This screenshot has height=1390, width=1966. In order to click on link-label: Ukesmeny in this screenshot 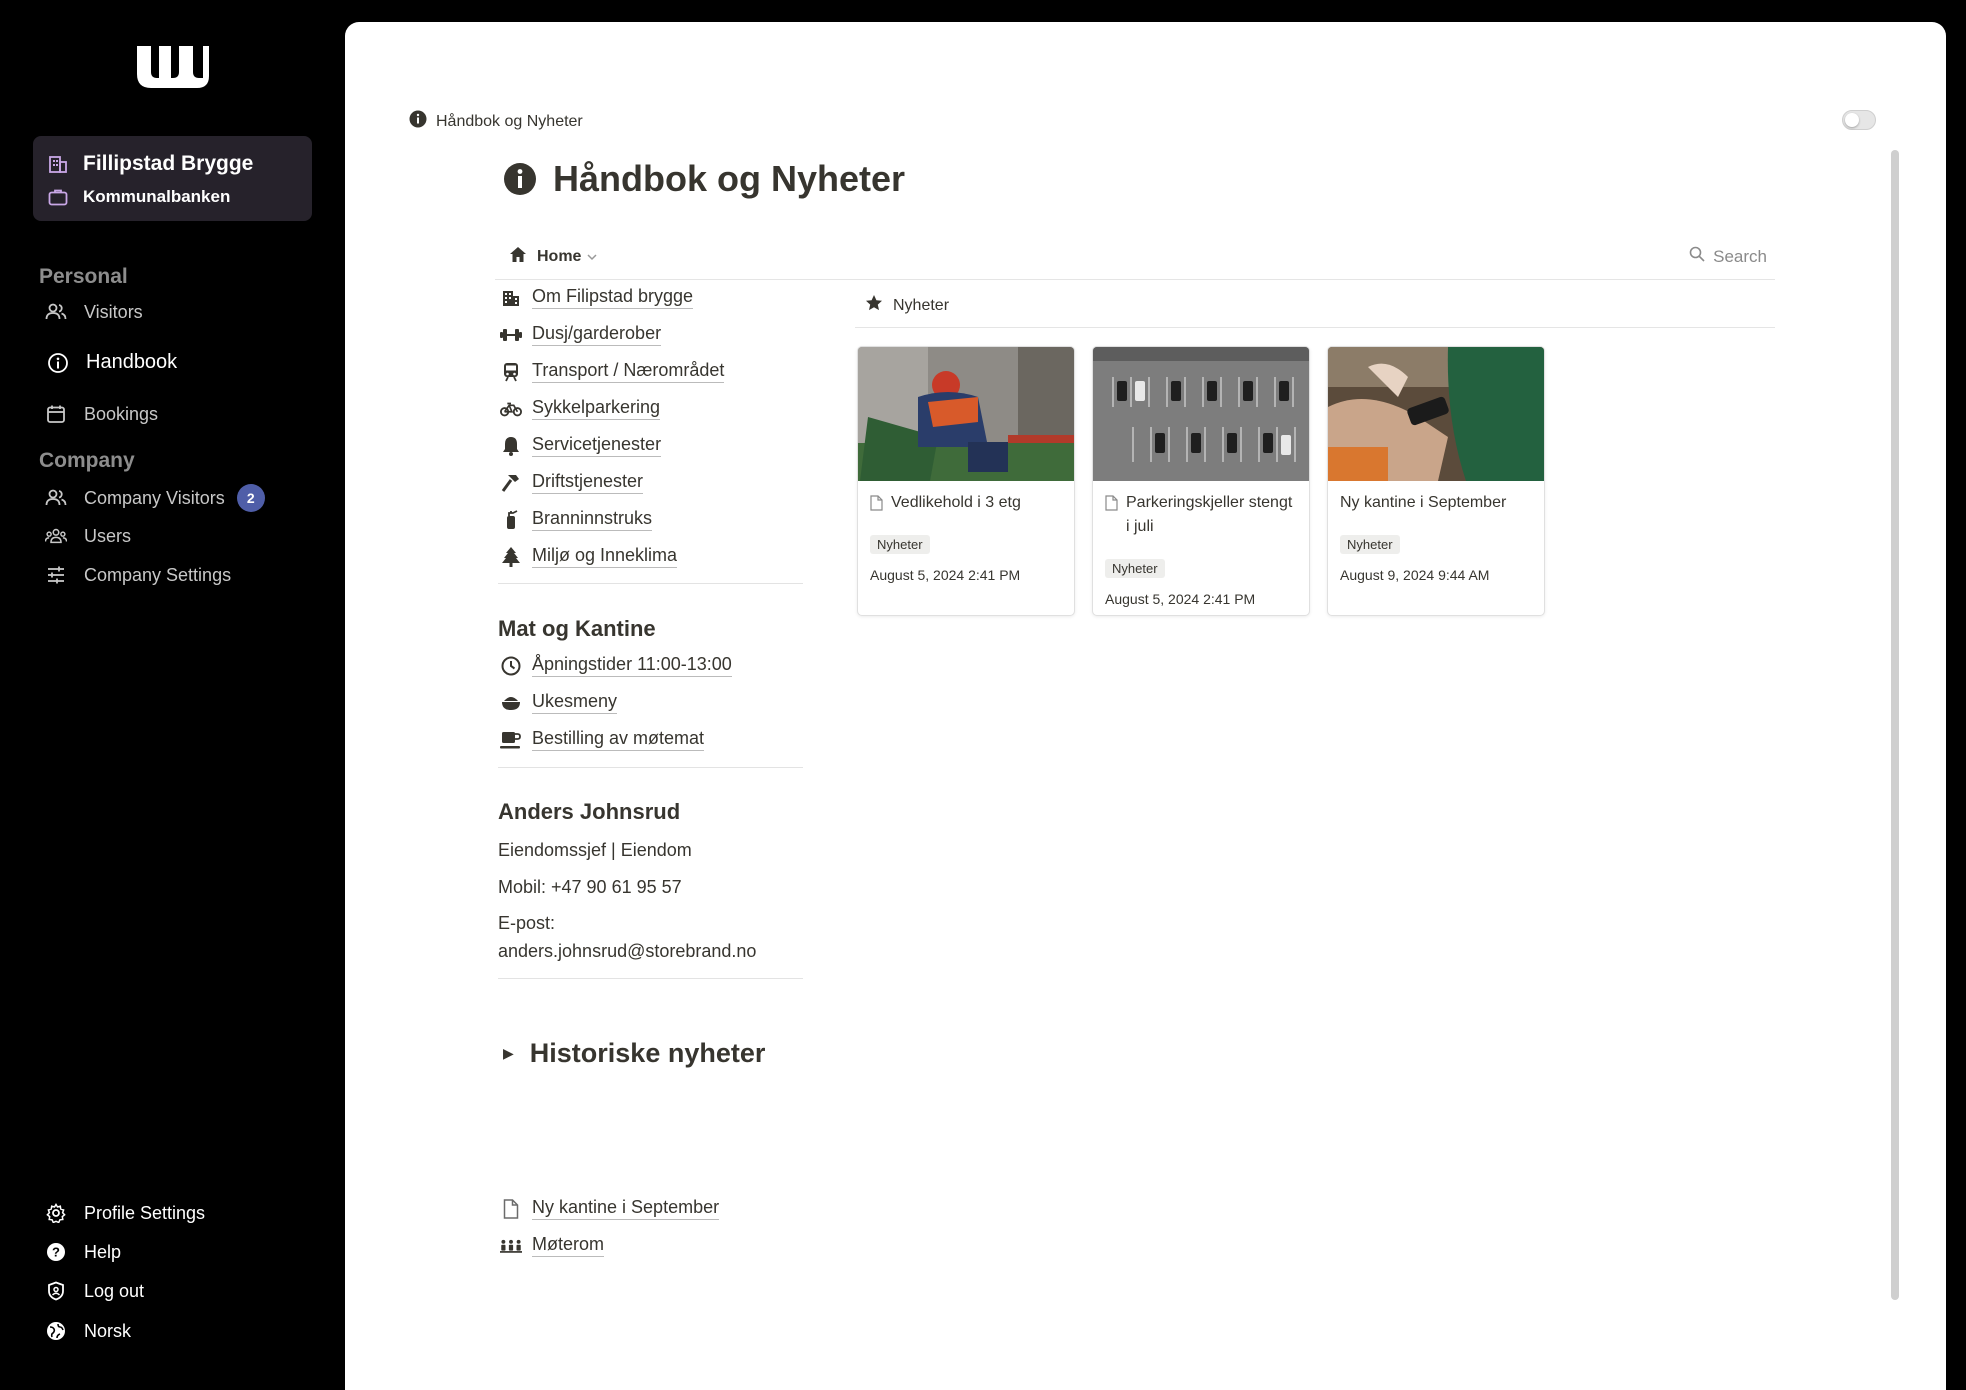, I will do `click(575, 702)`.